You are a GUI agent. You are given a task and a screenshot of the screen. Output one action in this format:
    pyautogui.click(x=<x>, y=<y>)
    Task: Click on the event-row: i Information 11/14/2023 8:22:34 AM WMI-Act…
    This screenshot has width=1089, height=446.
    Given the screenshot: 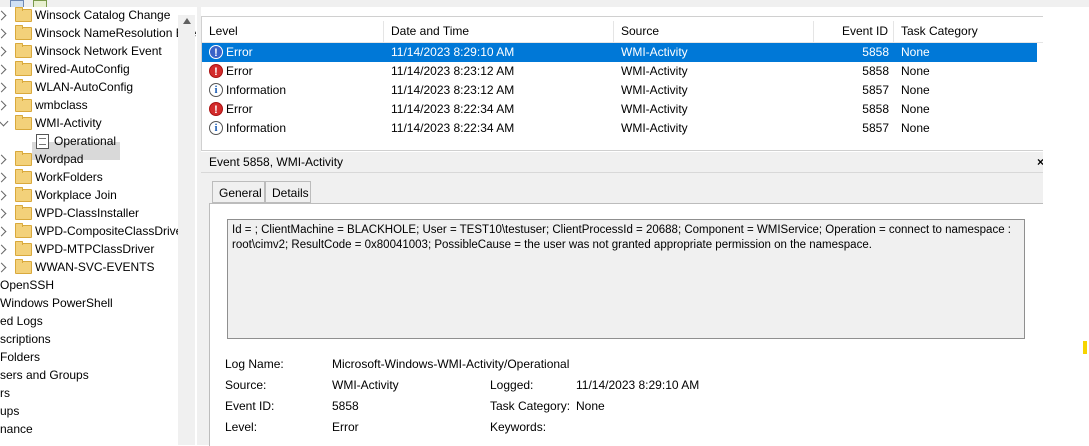 What is the action you would take?
    pyautogui.click(x=623, y=128)
    